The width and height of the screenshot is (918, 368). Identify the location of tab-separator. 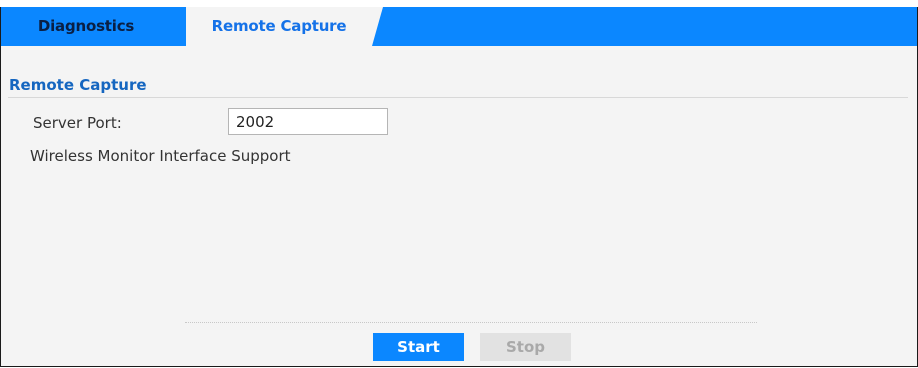
(178, 26).